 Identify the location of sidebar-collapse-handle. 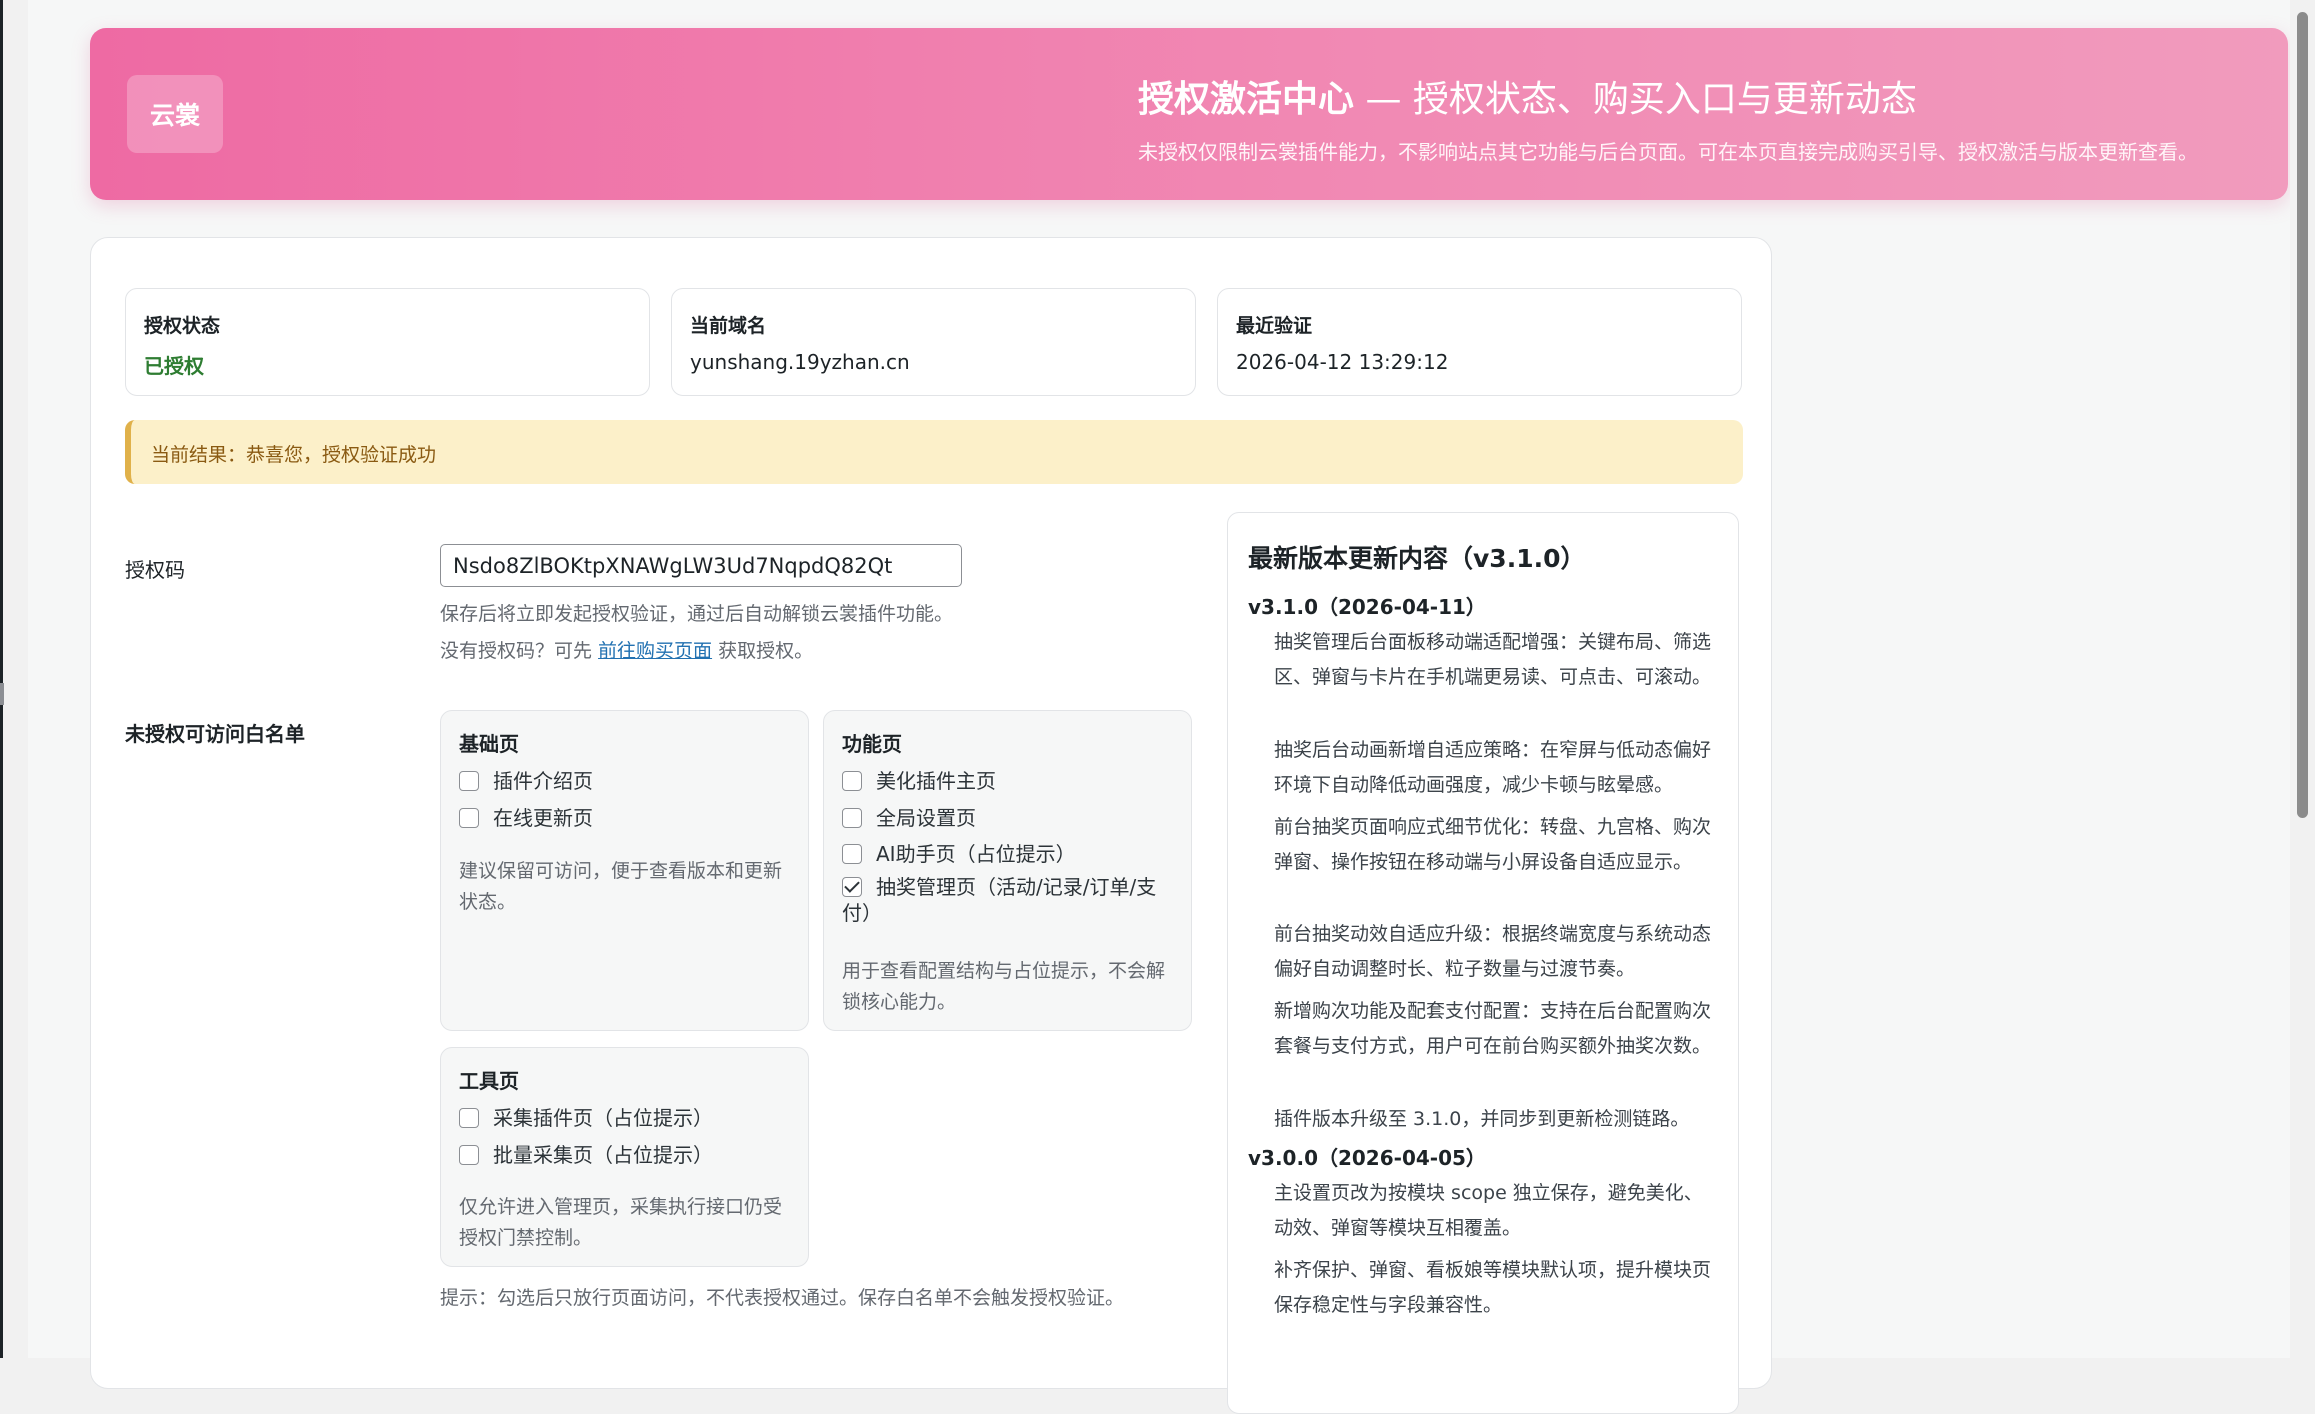
(2, 694).